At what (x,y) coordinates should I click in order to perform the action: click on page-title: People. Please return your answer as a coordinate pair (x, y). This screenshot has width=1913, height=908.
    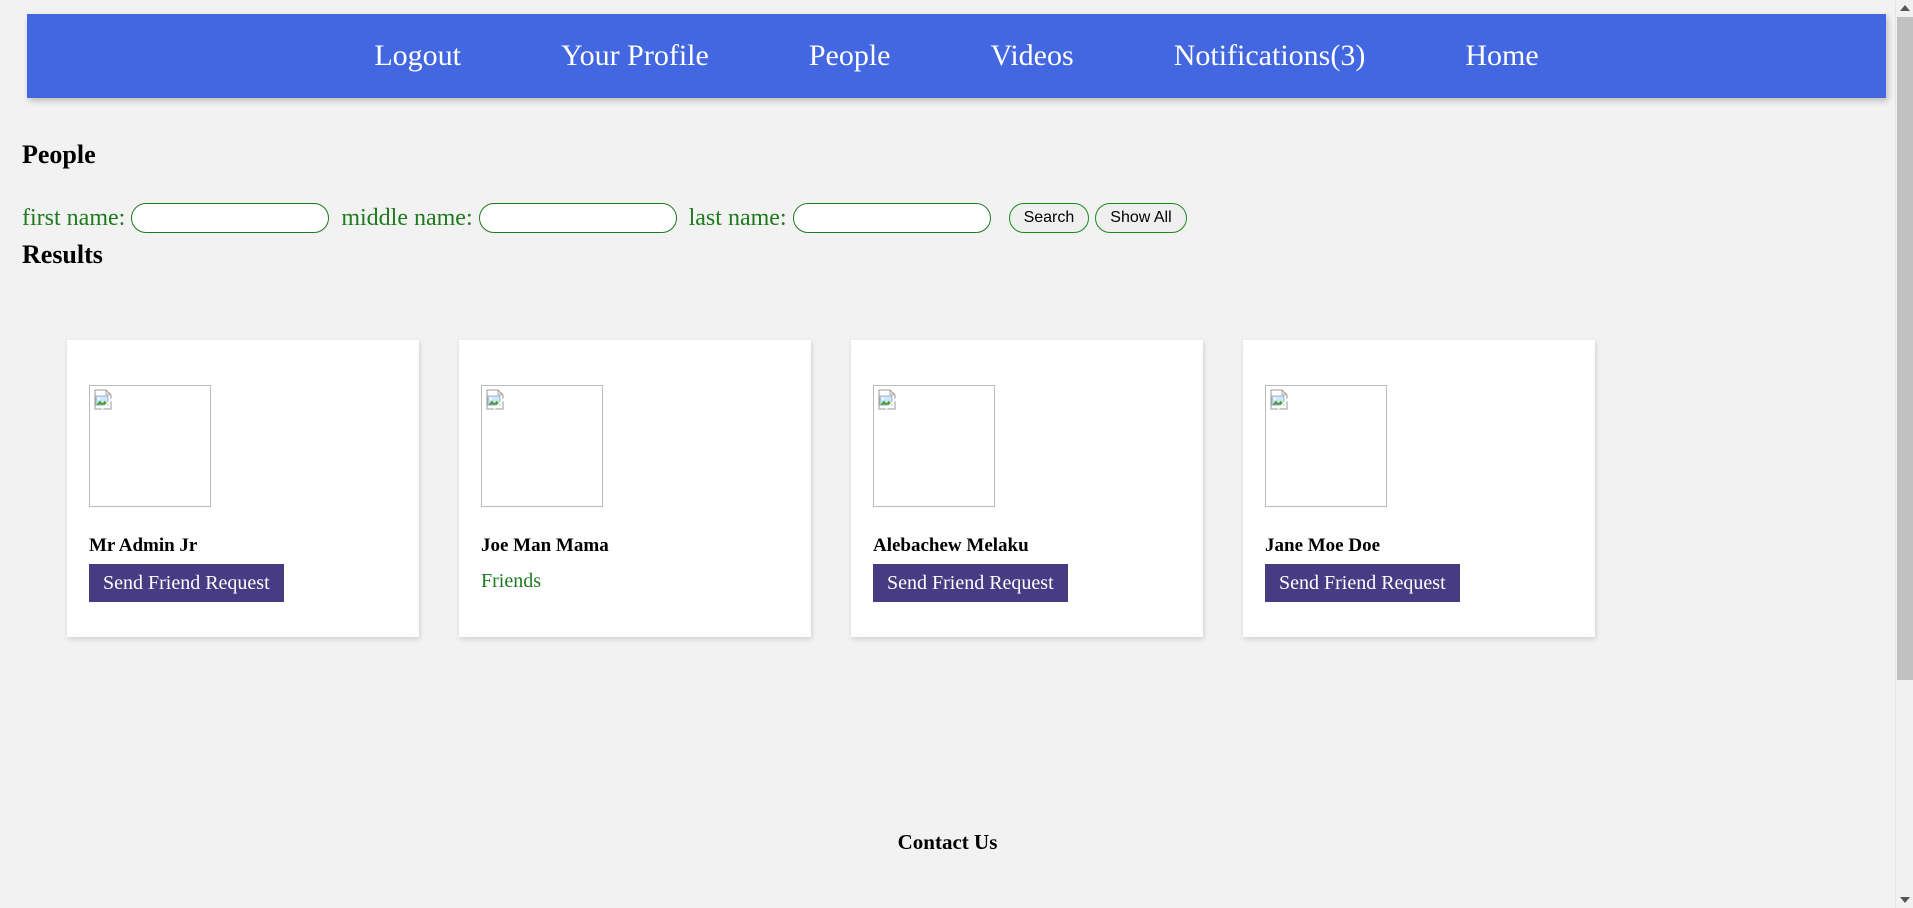
    Looking at the image, I should click on (59, 154).